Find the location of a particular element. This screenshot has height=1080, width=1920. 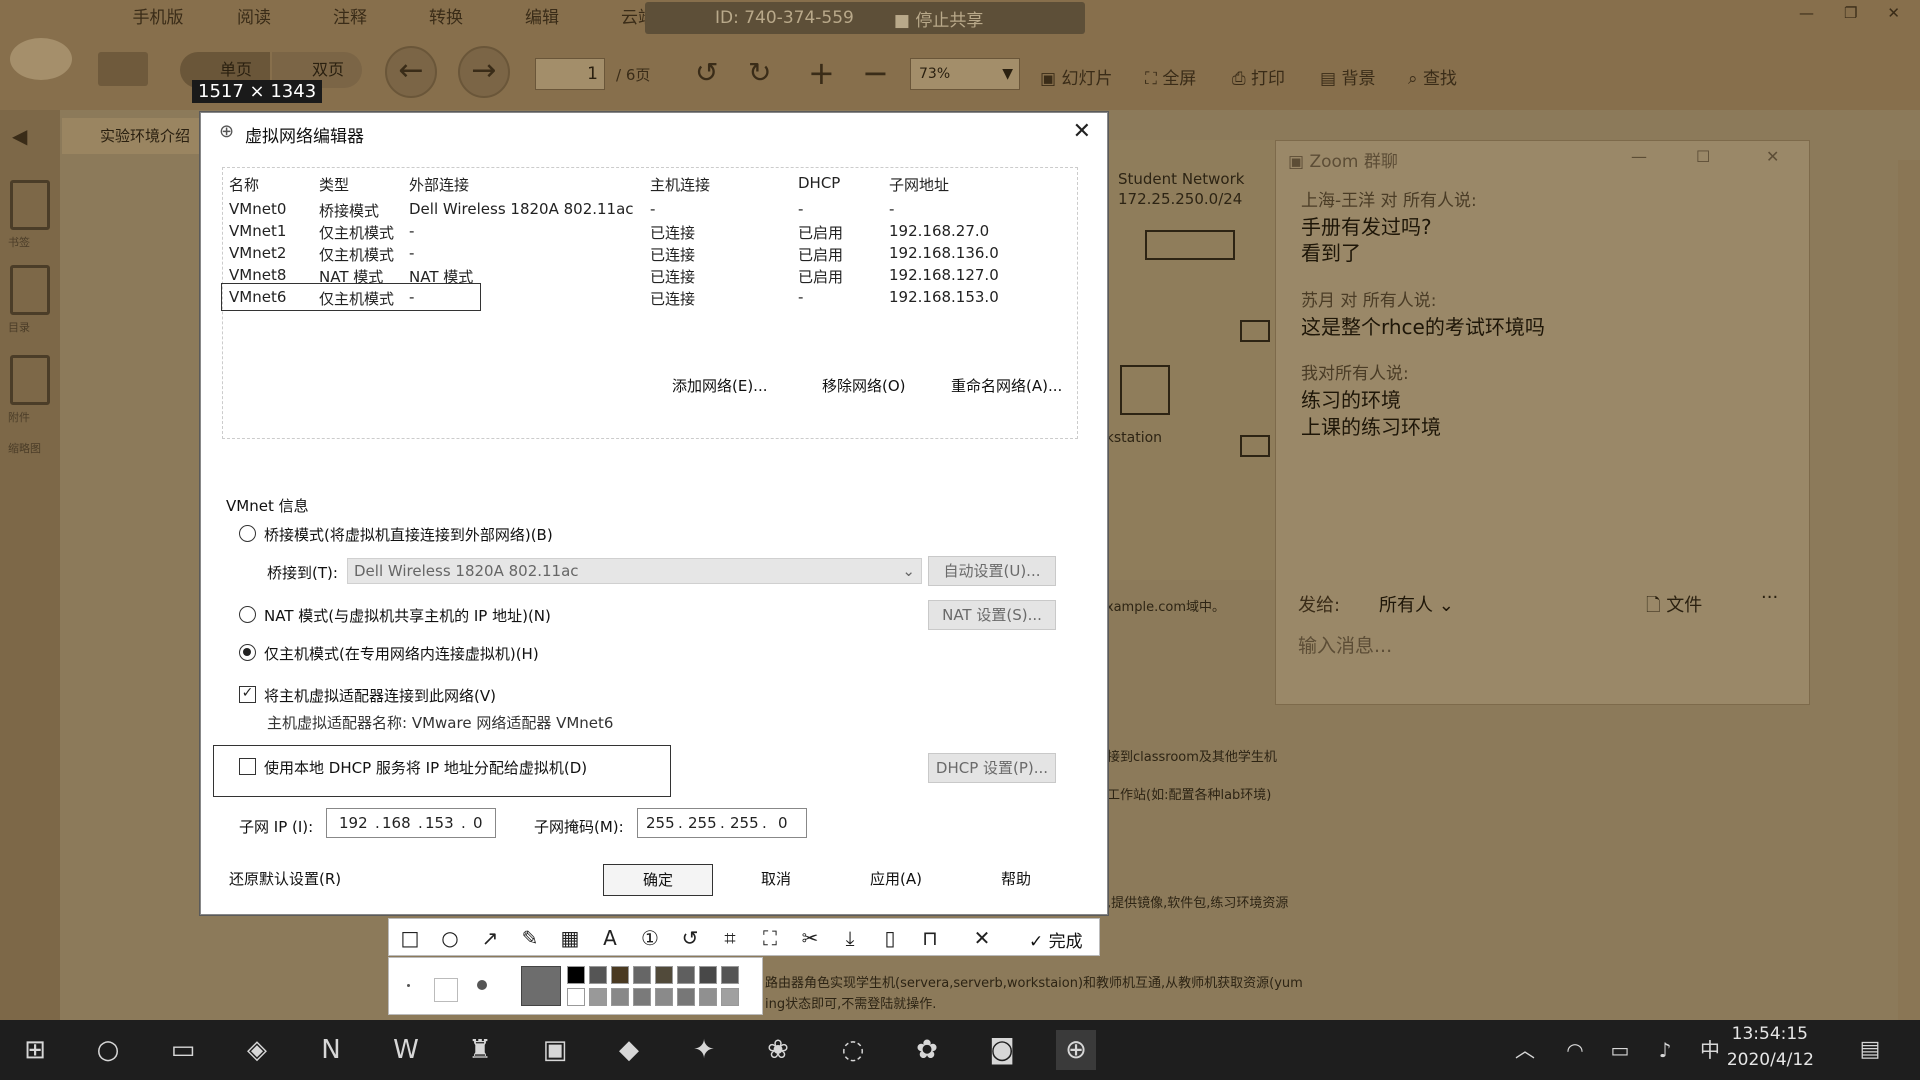

column-header-host: 主机连接 is located at coordinates (680, 184).